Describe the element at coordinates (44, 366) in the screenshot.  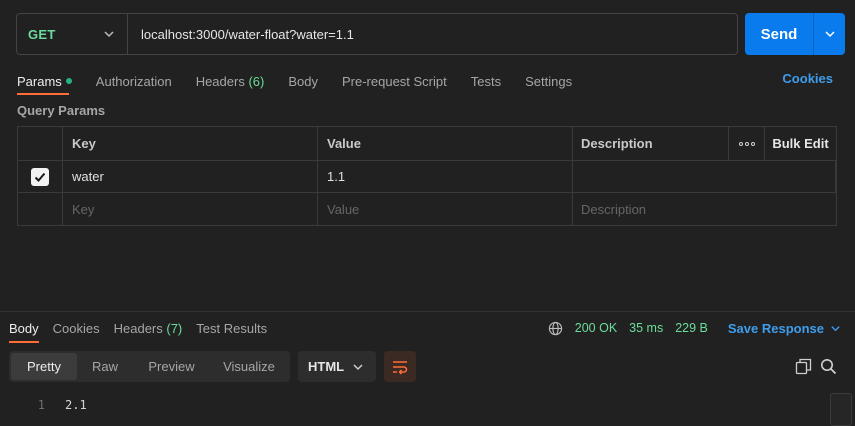
I see `view-pretty: Pretty` at that location.